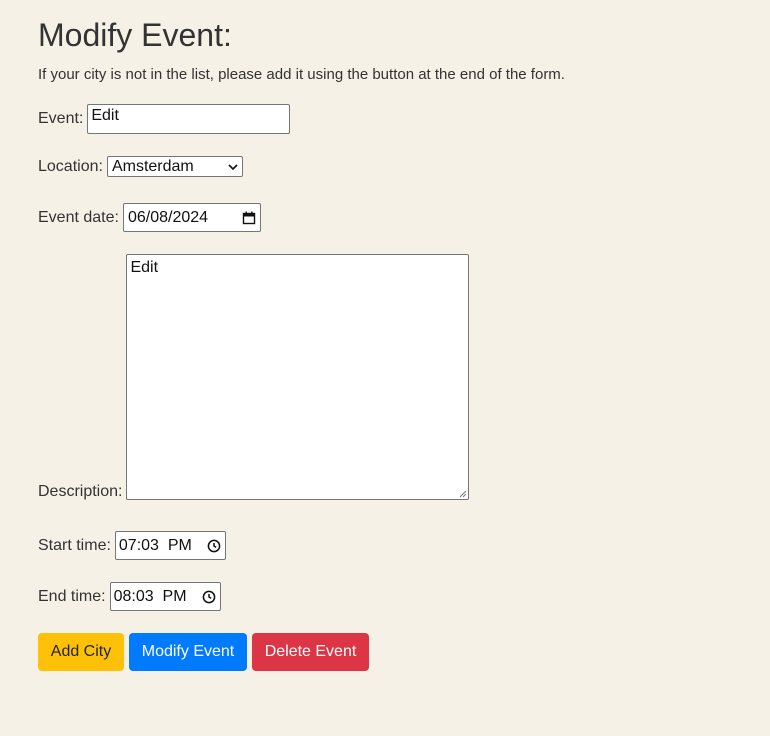  What do you see at coordinates (155, 545) in the screenshot?
I see `start-time-value: 07:03 PM` at bounding box center [155, 545].